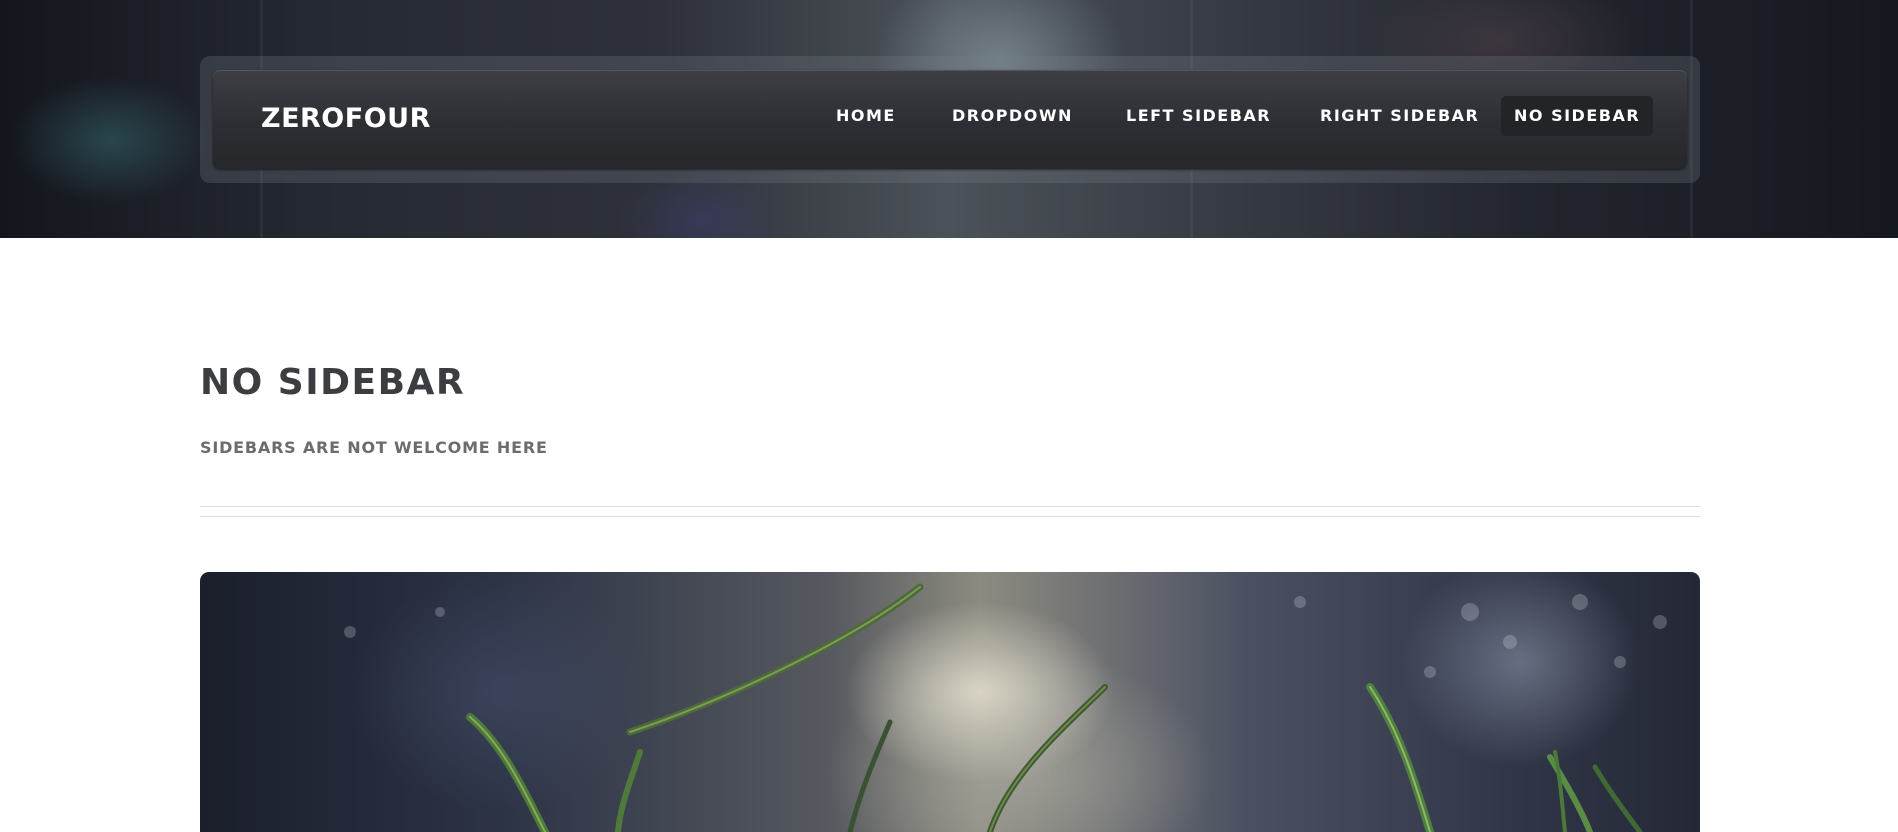  I want to click on page-subtitle: SIDEBARS ARE NOT WELCOME HERE, so click(374, 447).